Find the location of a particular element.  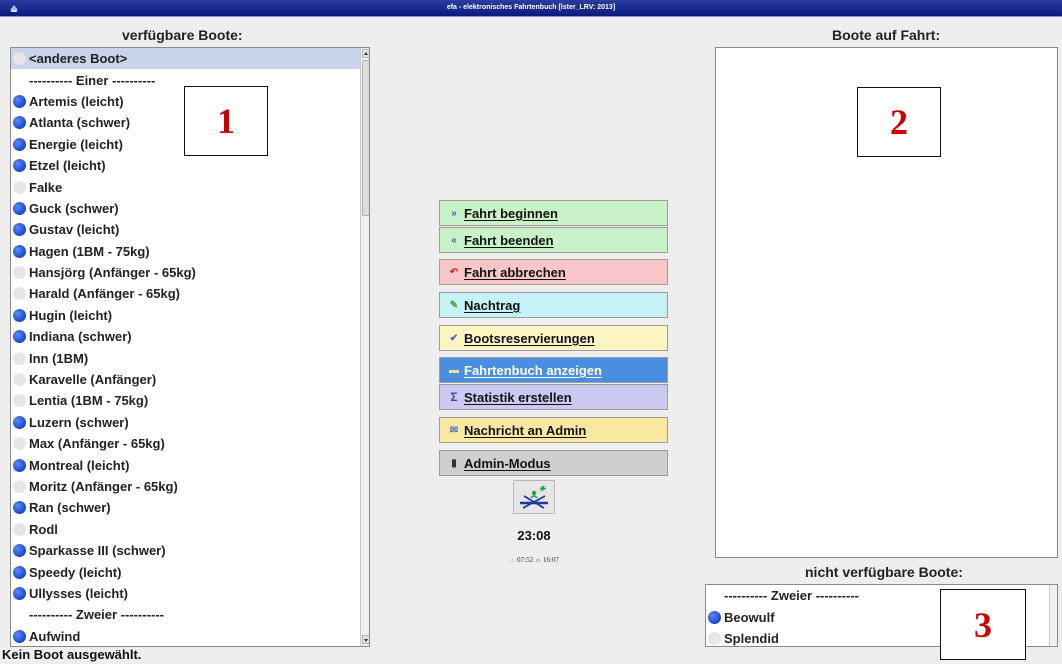

available-boats-scrollbar is located at coordinates (364, 347).